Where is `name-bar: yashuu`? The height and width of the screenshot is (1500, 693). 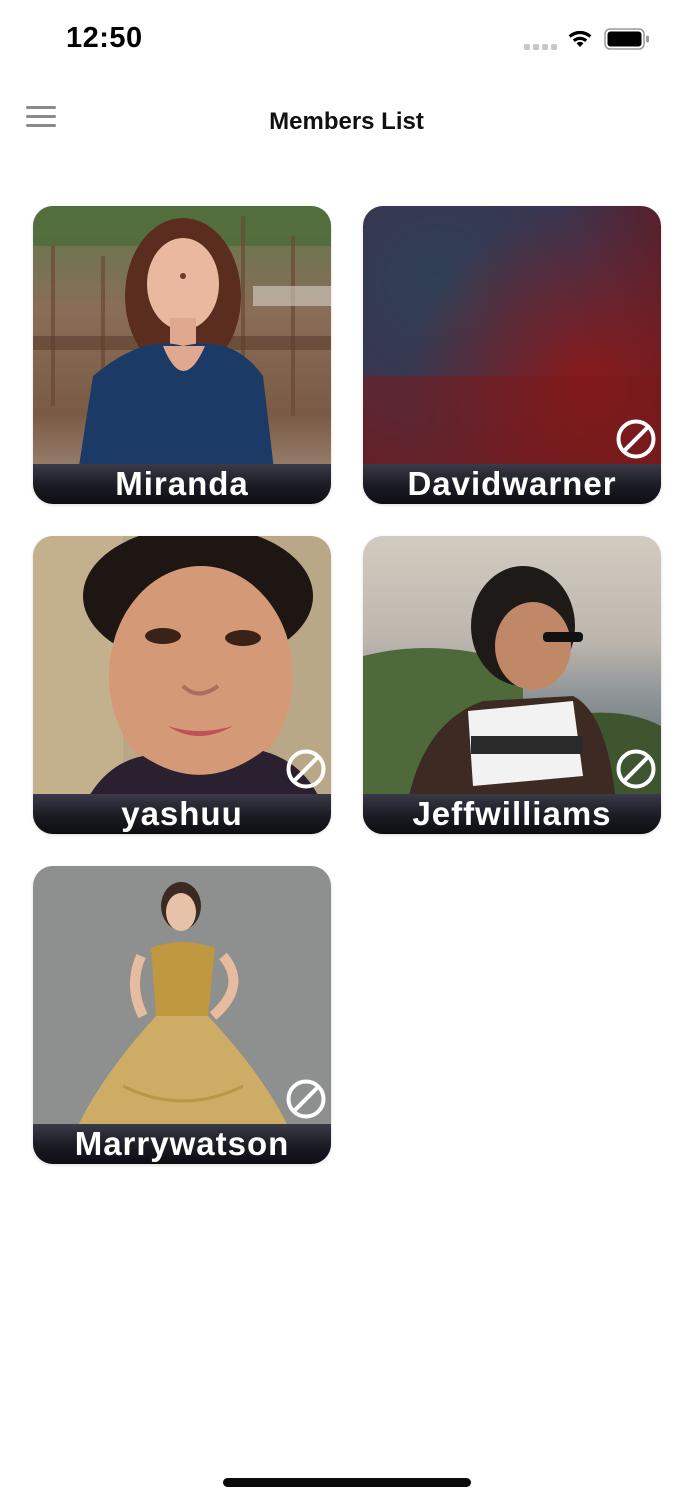 name-bar: yashuu is located at coordinates (182, 814).